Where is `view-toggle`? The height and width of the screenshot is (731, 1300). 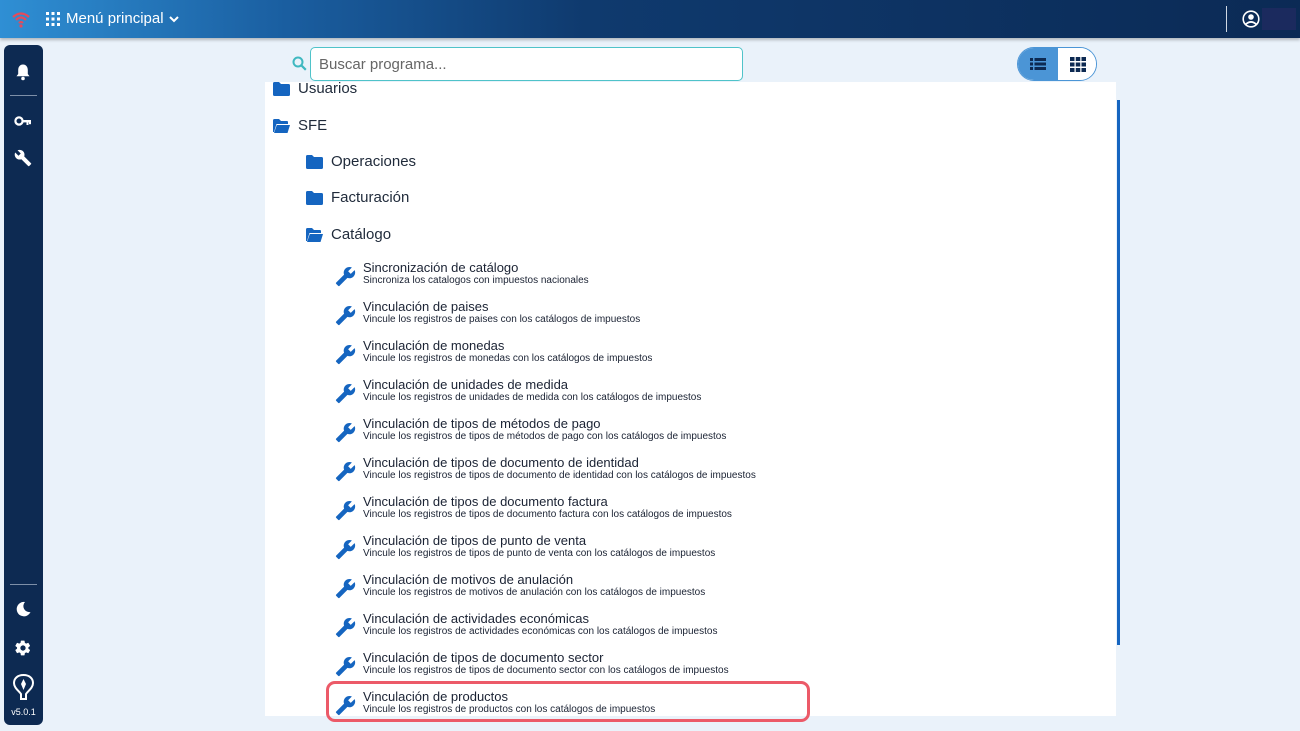 view-toggle is located at coordinates (1057, 64).